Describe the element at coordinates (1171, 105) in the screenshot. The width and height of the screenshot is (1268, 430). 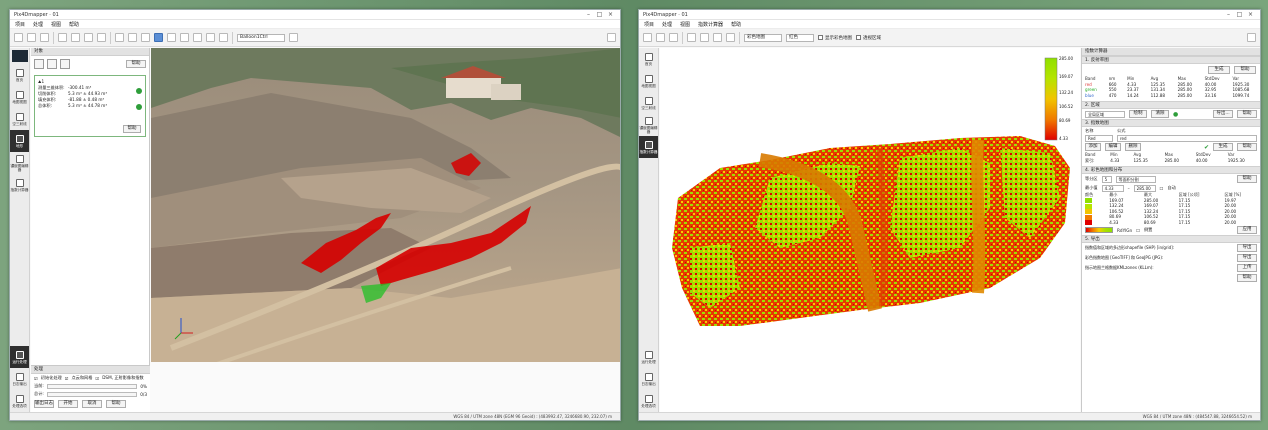
I see `section-region: 2. 区域` at that location.